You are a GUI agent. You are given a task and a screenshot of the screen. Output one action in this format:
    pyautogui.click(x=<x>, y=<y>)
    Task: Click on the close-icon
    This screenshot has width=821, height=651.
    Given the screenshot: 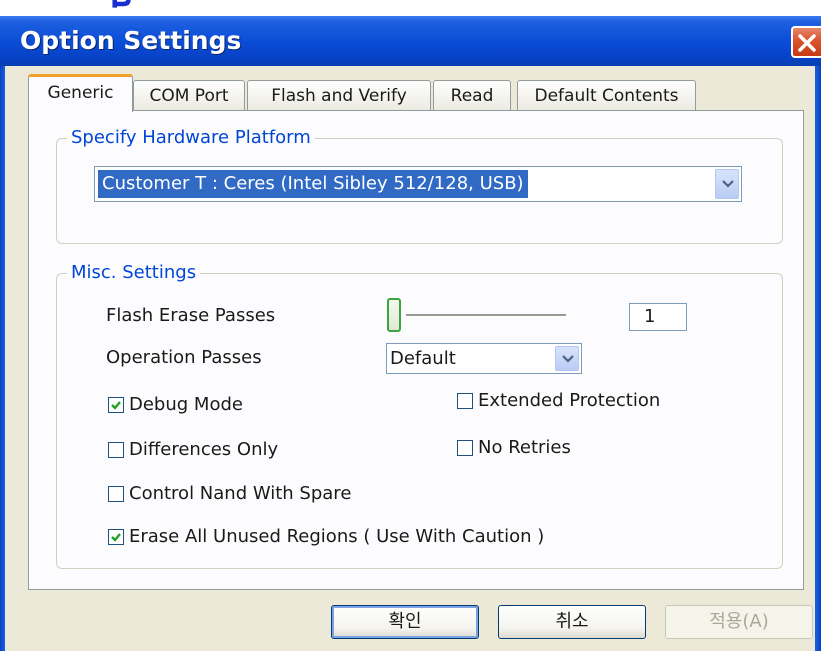 What is the action you would take?
    pyautogui.click(x=807, y=43)
    